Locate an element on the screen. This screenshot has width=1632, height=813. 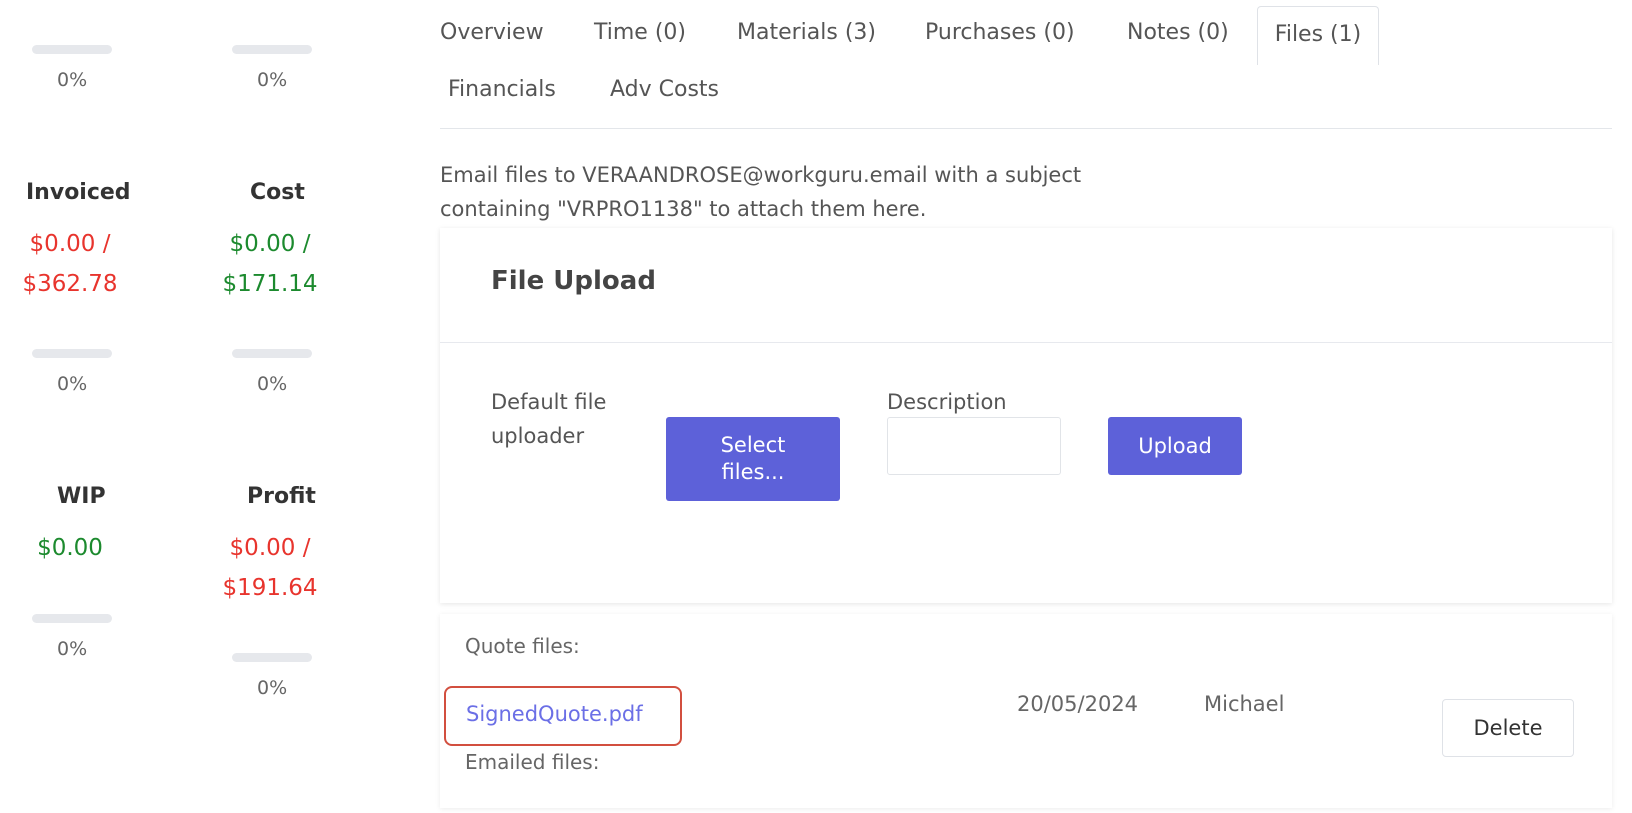
tab-purchases: Purchases (0) is located at coordinates (1000, 32).